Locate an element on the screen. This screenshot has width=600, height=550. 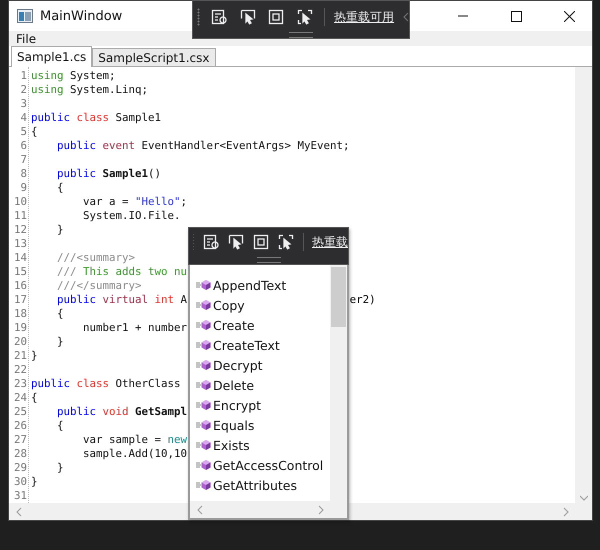
code-line: ///<summary> is located at coordinates (96, 258).